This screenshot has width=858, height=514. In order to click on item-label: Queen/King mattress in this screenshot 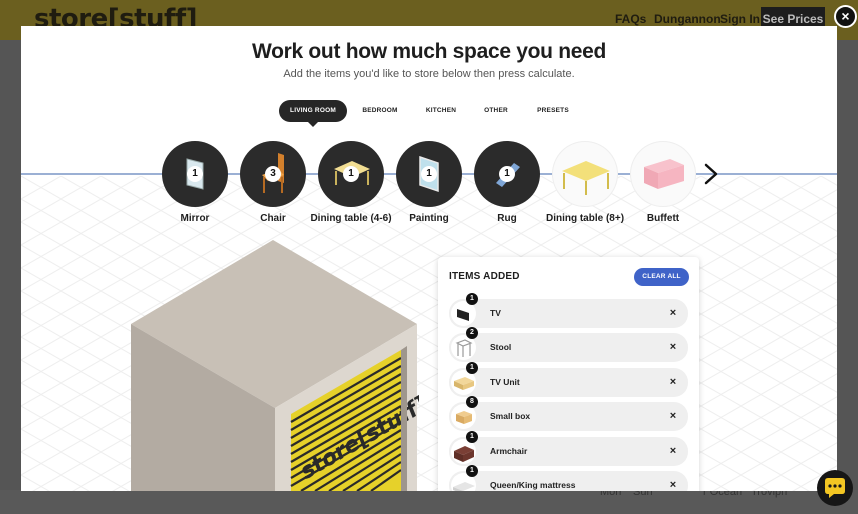, I will do `click(533, 485)`.